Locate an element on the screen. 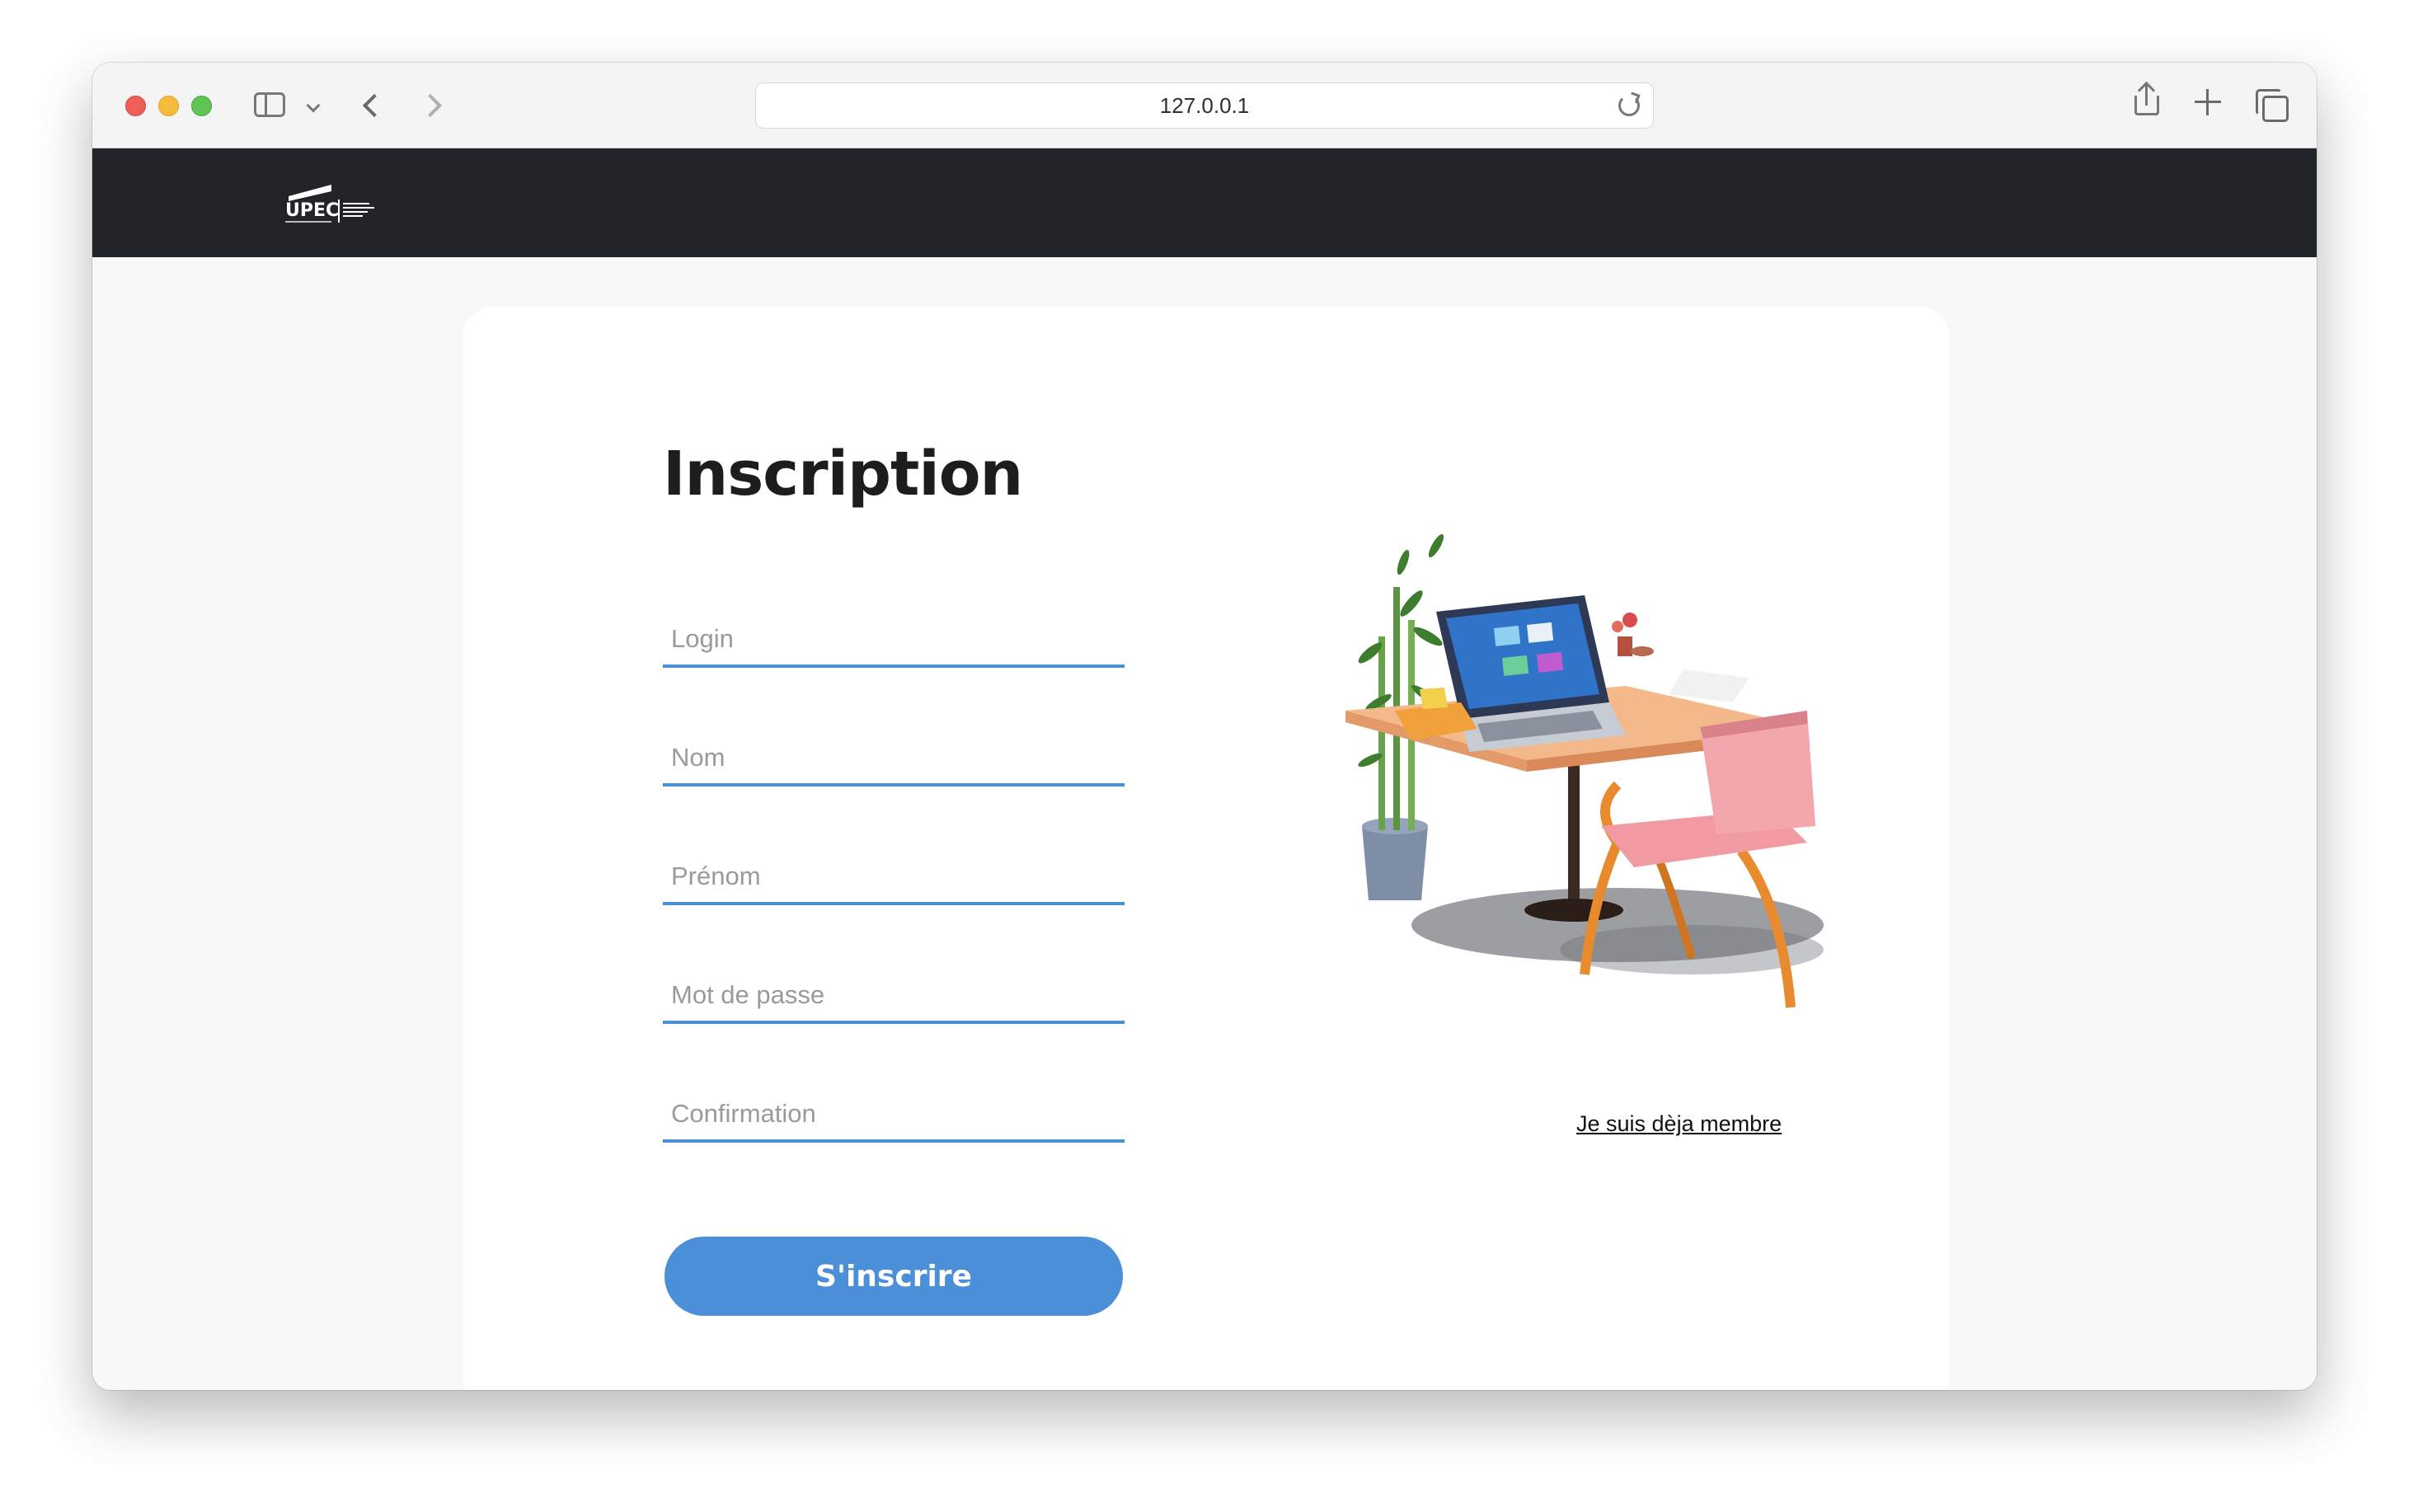  browser-toolbar: 127.0.0.1 is located at coordinates (1204, 106).